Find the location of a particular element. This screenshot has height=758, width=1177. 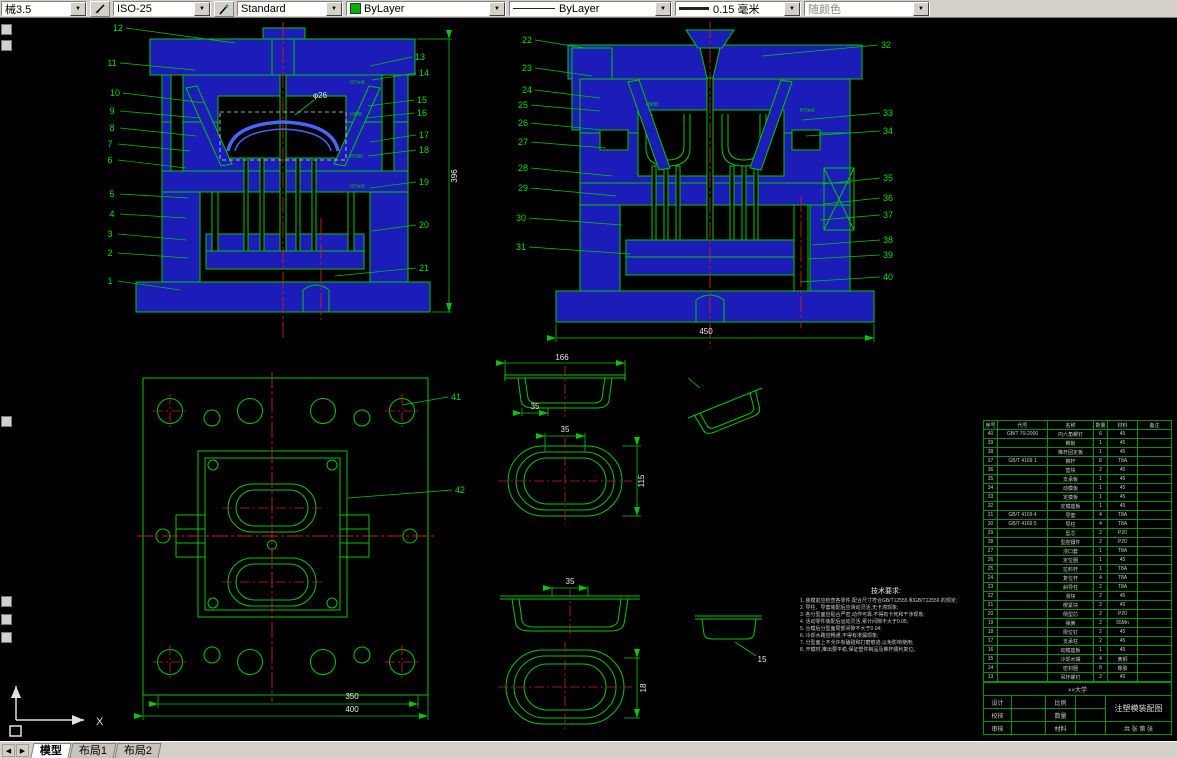

tech-note-line: 6. 冷却水路应畅通,不得有渗漏现象; is located at coordinates (839, 636).